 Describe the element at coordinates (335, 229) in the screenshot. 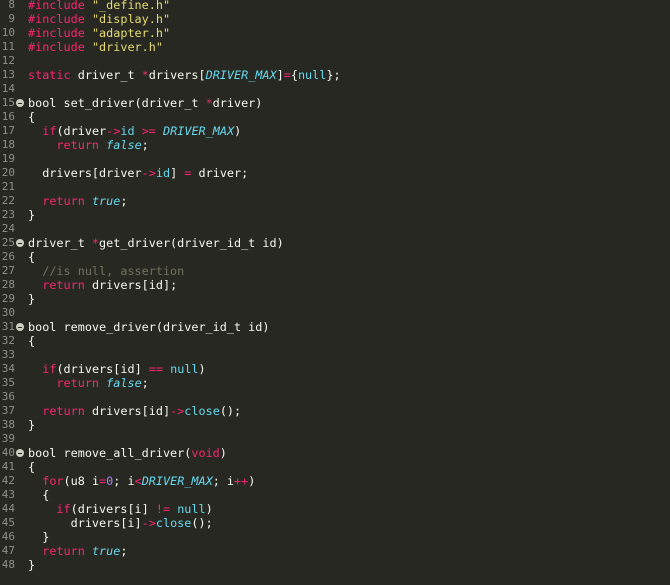

I see `code-line: 24` at that location.